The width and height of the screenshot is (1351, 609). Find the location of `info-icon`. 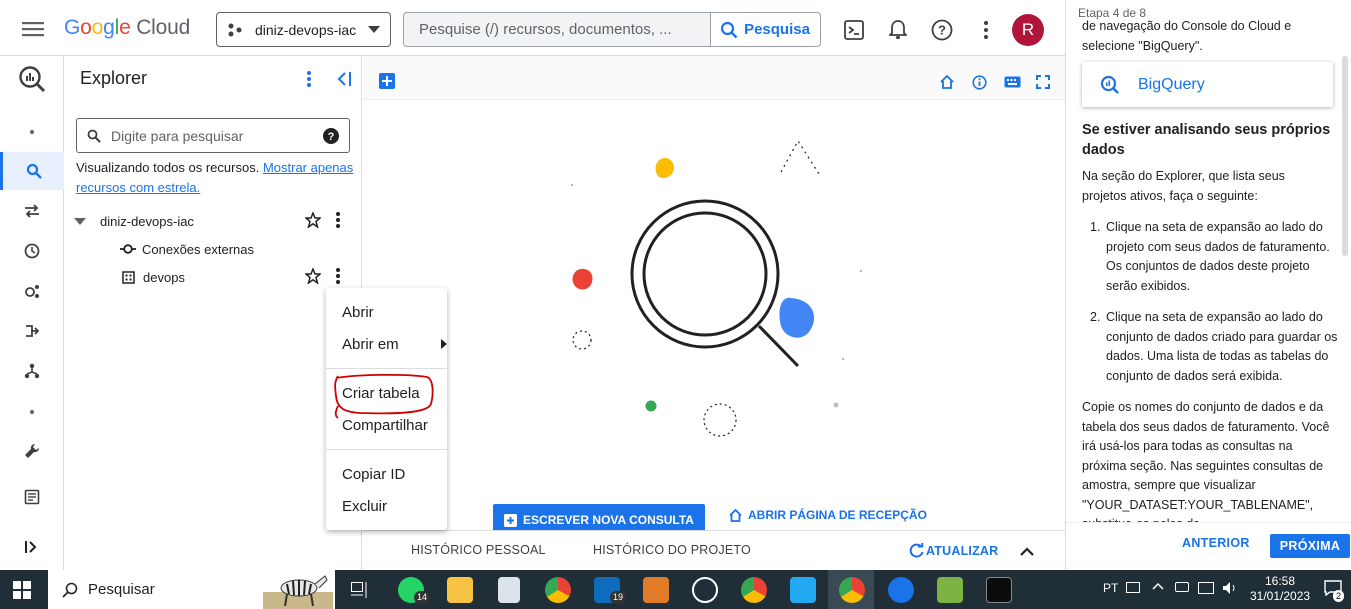

info-icon is located at coordinates (979, 82).